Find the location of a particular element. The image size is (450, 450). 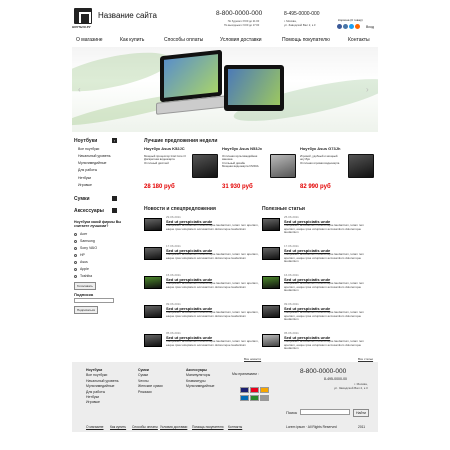

logo-icon is located at coordinates (83, 16).